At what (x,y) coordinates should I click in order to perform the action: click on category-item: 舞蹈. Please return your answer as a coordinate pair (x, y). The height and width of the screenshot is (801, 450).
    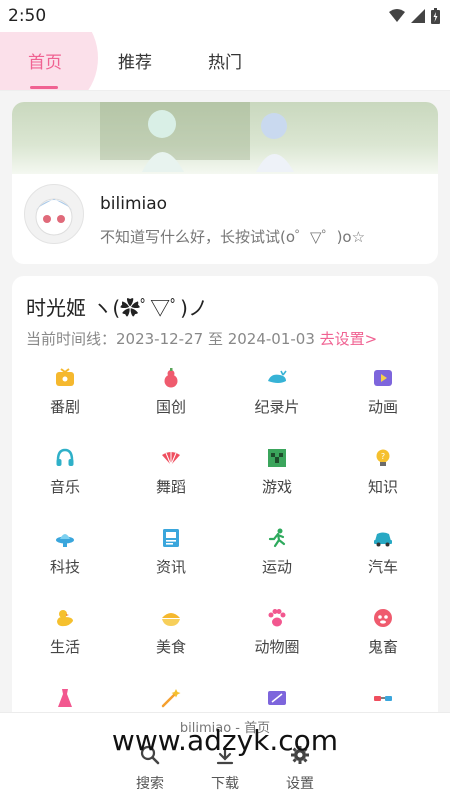
    Looking at the image, I should click on (171, 482).